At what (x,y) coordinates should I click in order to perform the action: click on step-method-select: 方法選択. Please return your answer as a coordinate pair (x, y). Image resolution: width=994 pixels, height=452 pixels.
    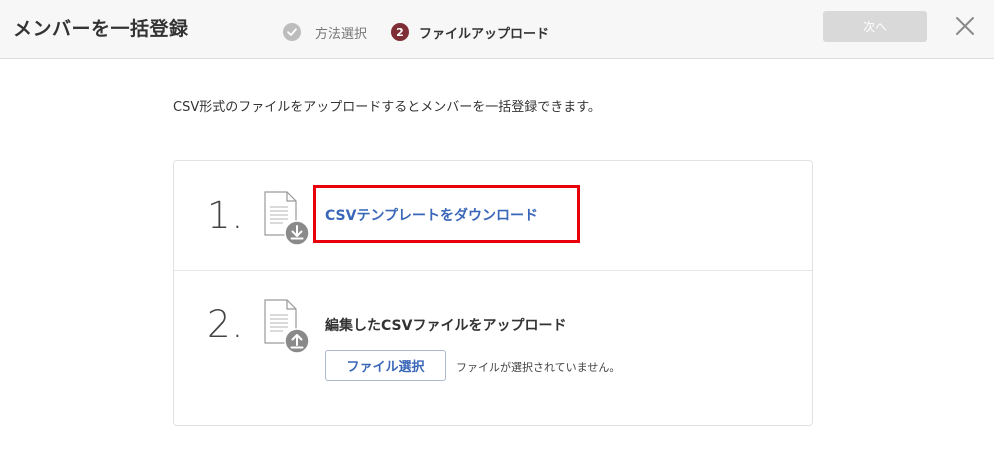
    Looking at the image, I should click on (325, 32).